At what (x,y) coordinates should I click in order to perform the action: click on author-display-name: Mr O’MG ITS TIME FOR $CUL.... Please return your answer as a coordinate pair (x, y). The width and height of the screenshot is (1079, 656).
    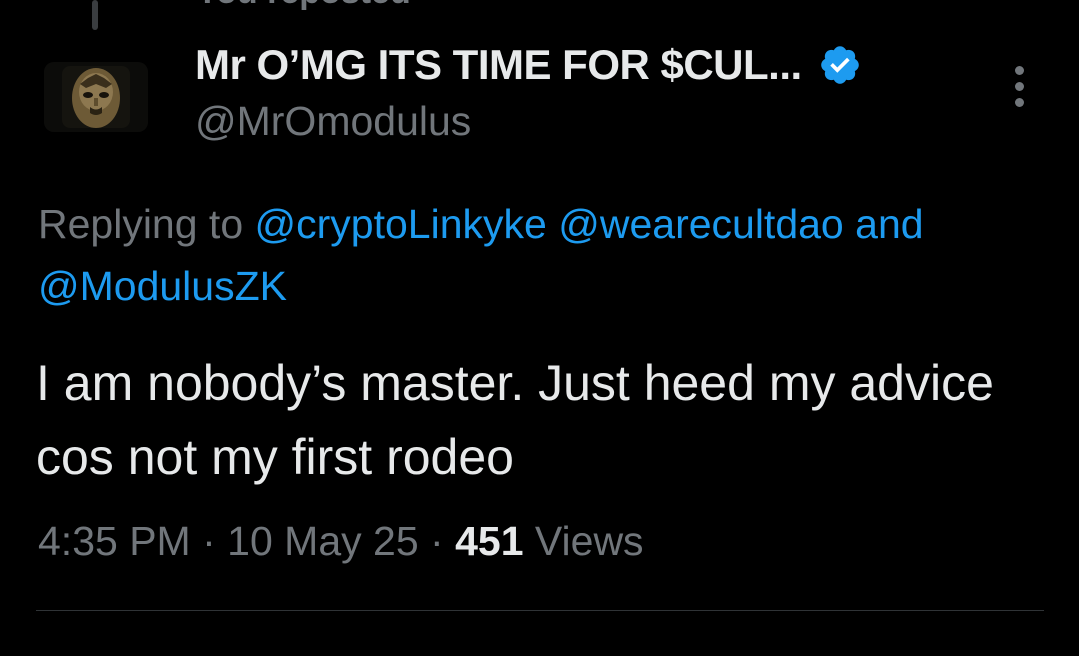
    Looking at the image, I should click on (498, 65).